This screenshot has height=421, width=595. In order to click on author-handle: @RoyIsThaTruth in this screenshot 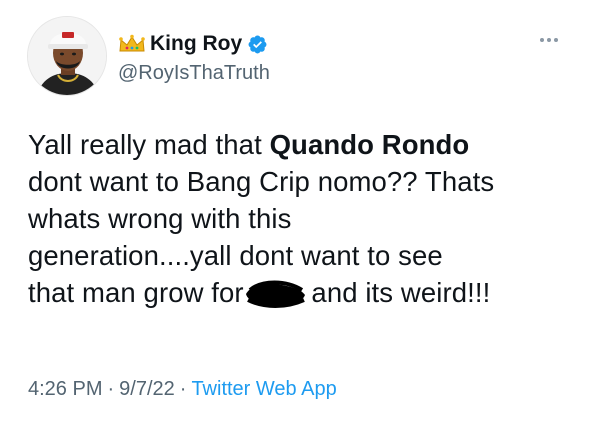, I will do `click(194, 73)`.